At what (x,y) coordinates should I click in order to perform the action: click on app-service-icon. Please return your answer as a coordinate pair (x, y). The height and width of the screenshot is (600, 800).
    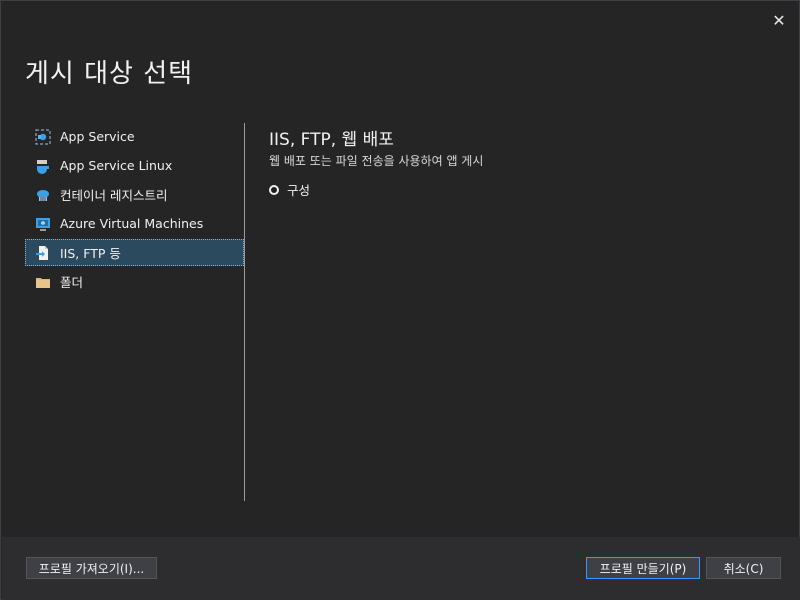
    Looking at the image, I should click on (43, 137).